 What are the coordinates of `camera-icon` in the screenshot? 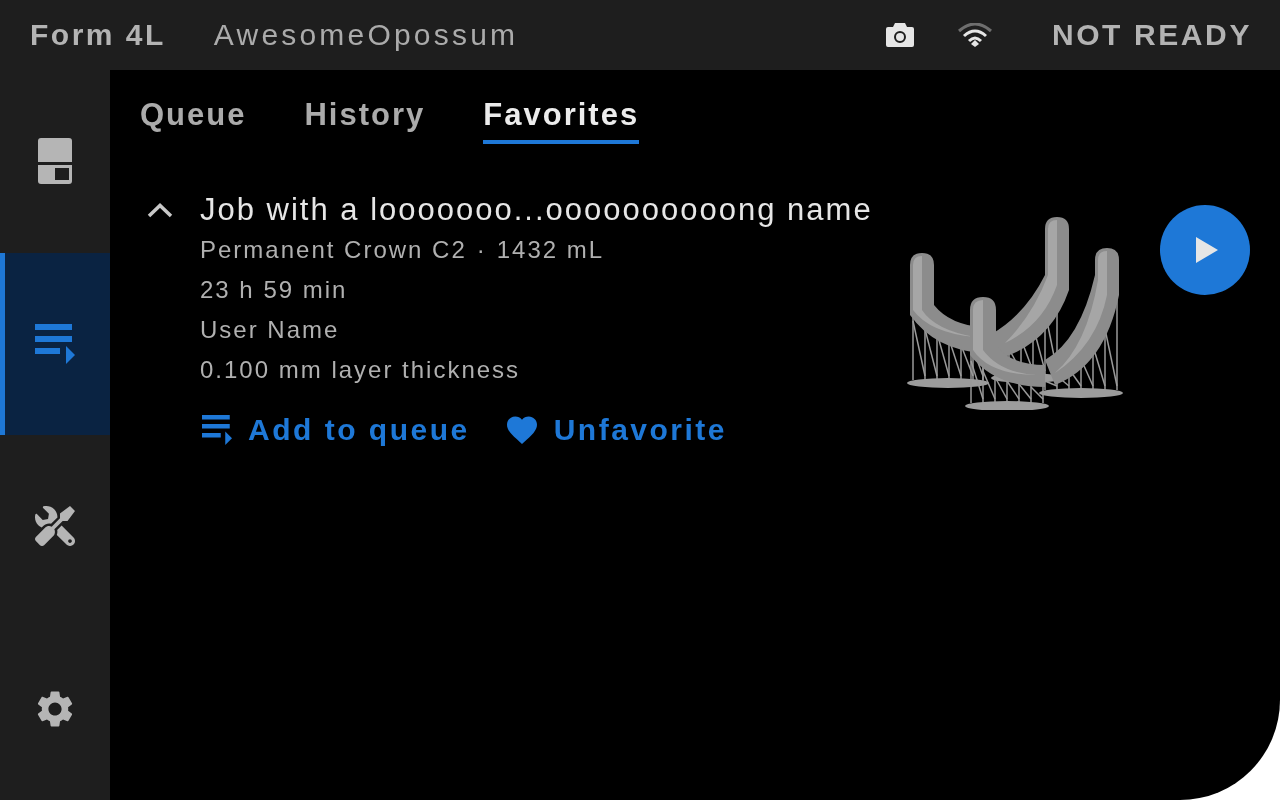 It's located at (899, 35).